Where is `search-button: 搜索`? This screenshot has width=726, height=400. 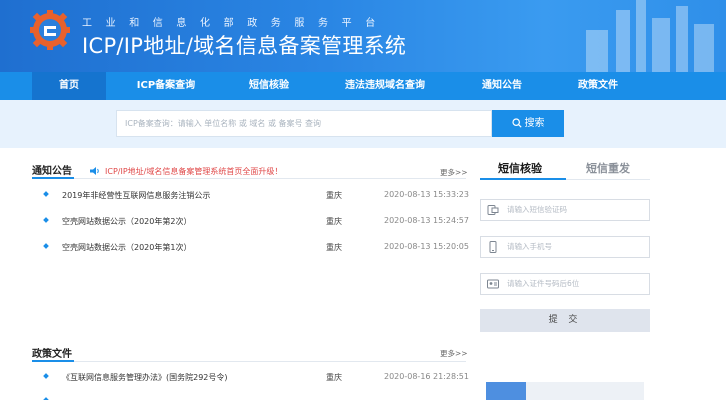
search-button: 搜索 is located at coordinates (528, 123).